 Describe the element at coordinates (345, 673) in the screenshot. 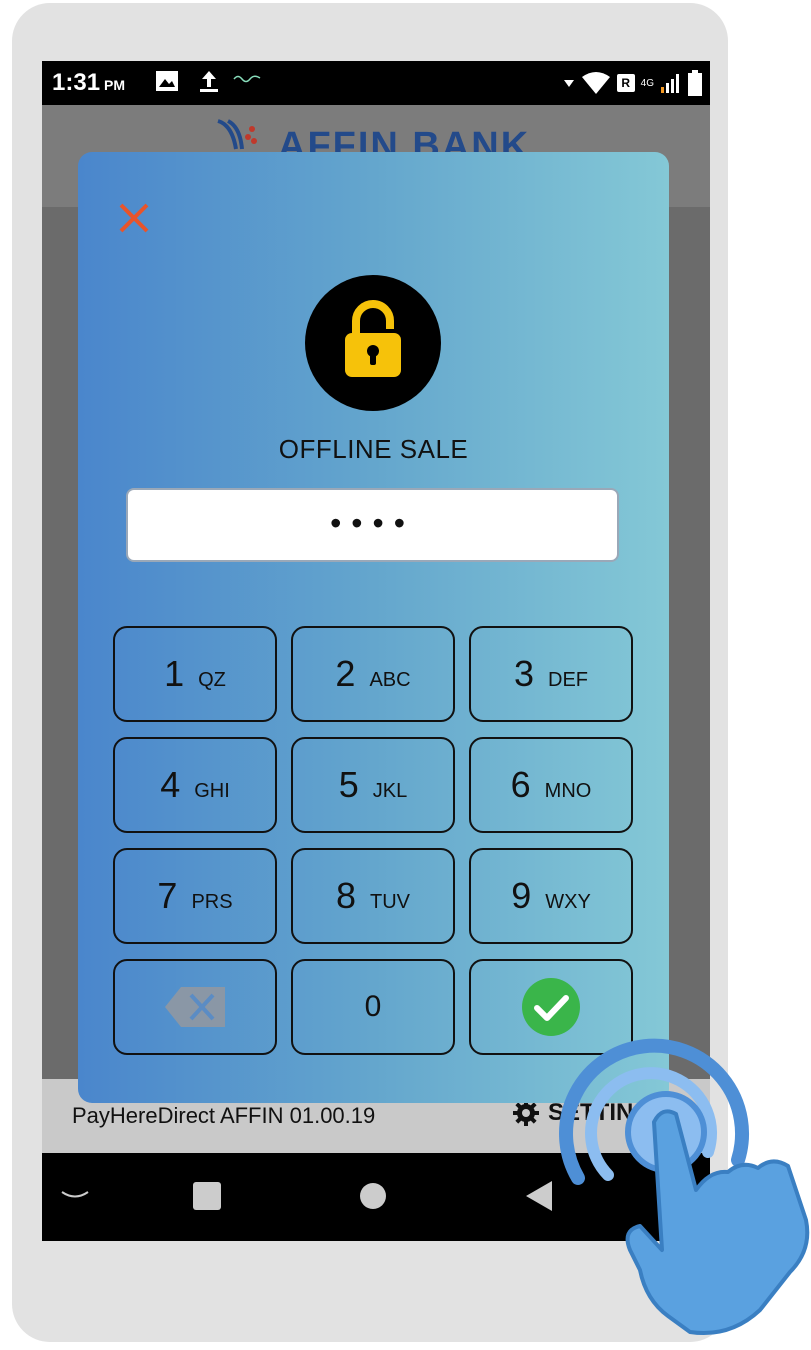

I see `key-digit: 2` at that location.